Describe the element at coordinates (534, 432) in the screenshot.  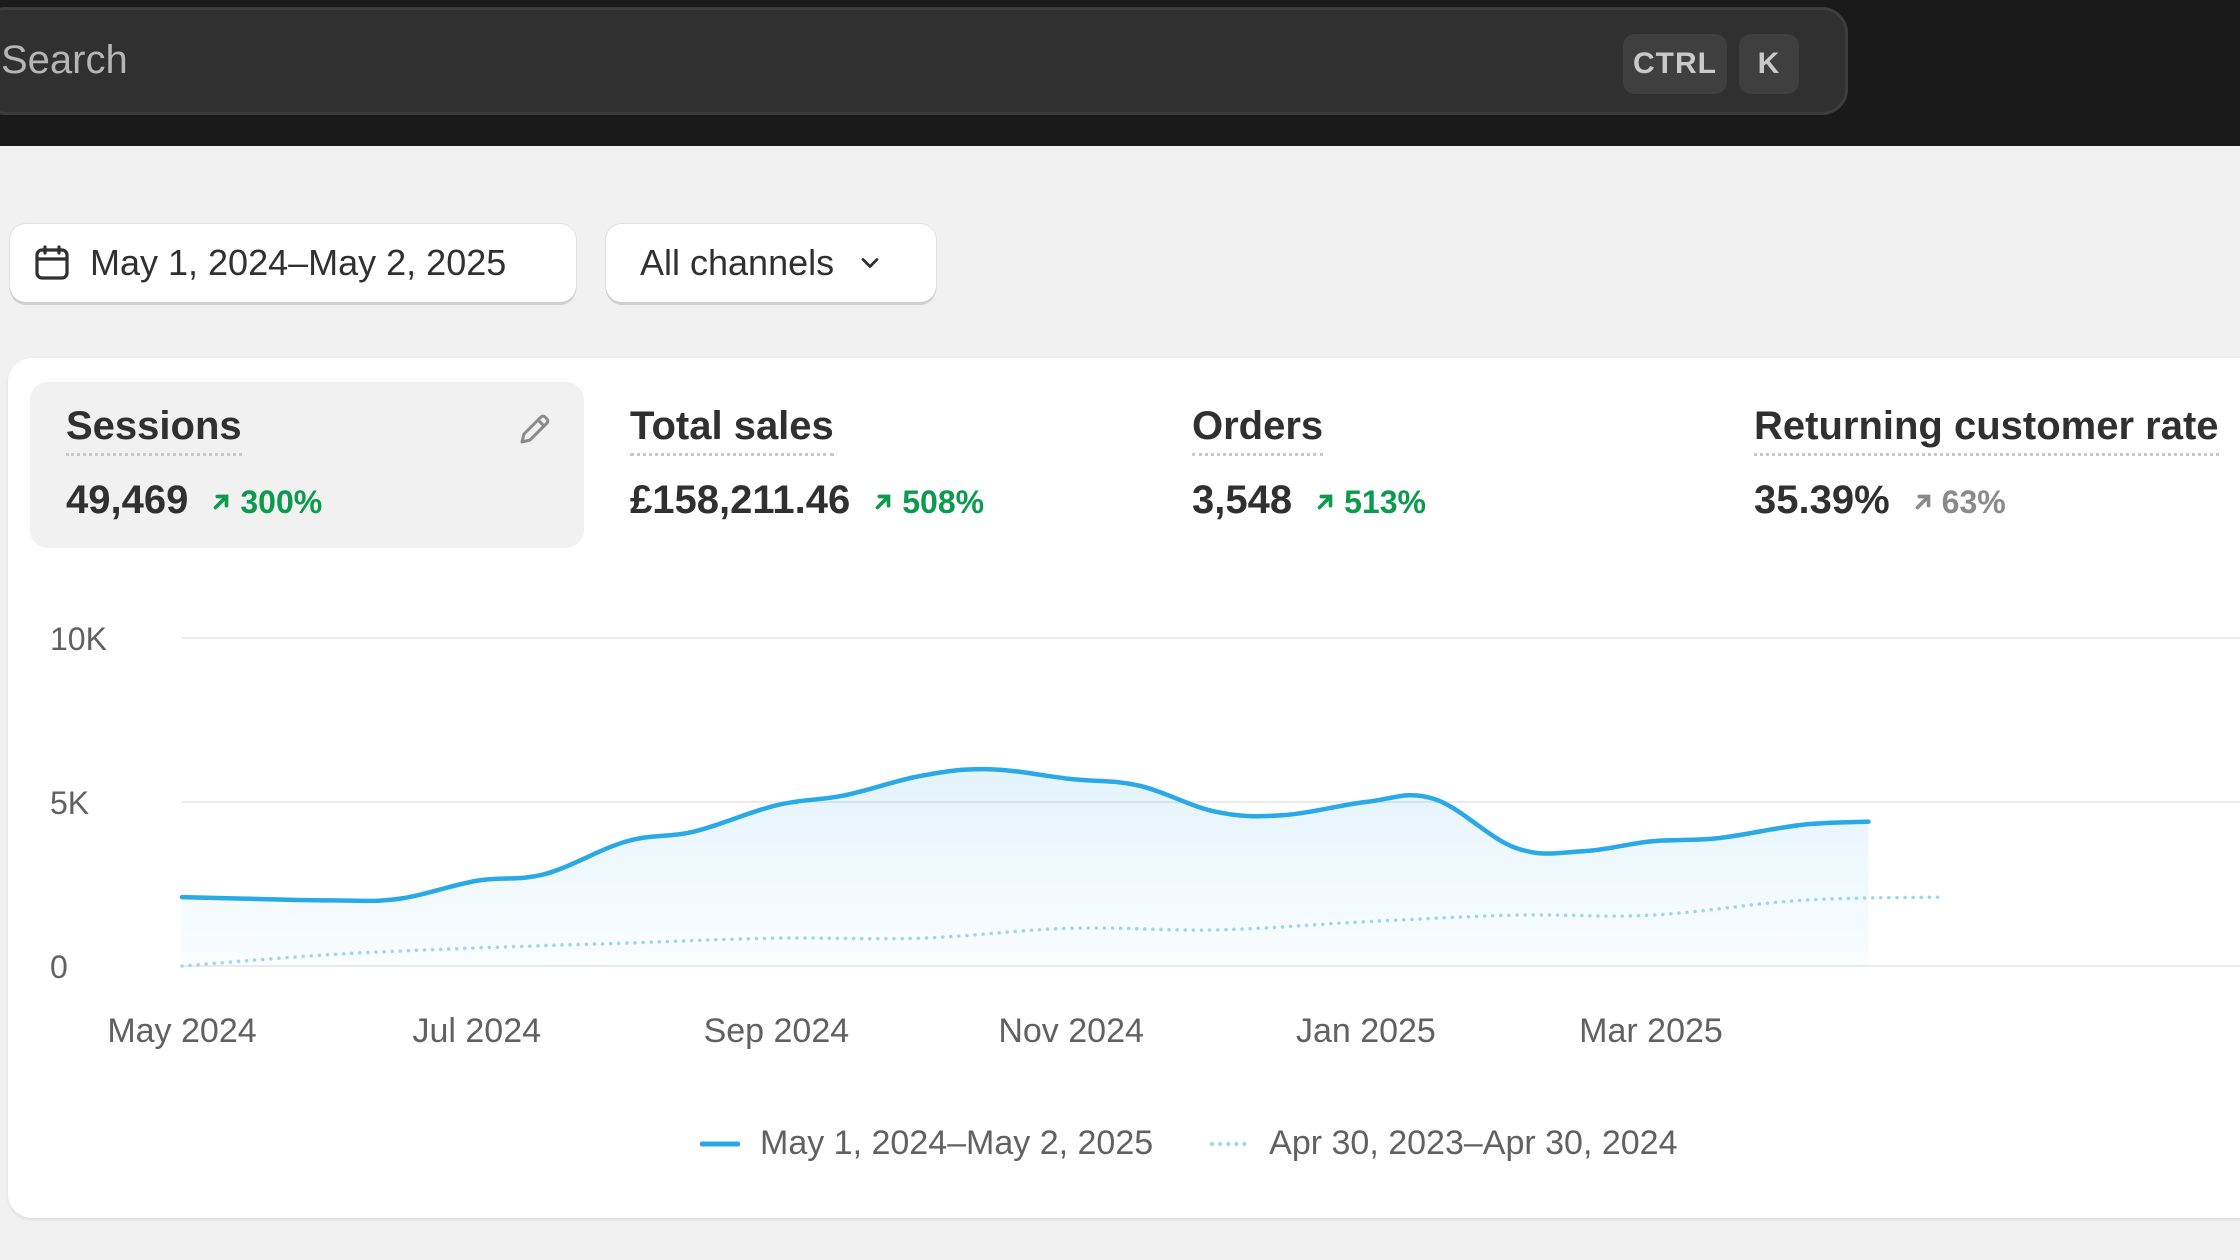
I see `pencil-icon` at that location.